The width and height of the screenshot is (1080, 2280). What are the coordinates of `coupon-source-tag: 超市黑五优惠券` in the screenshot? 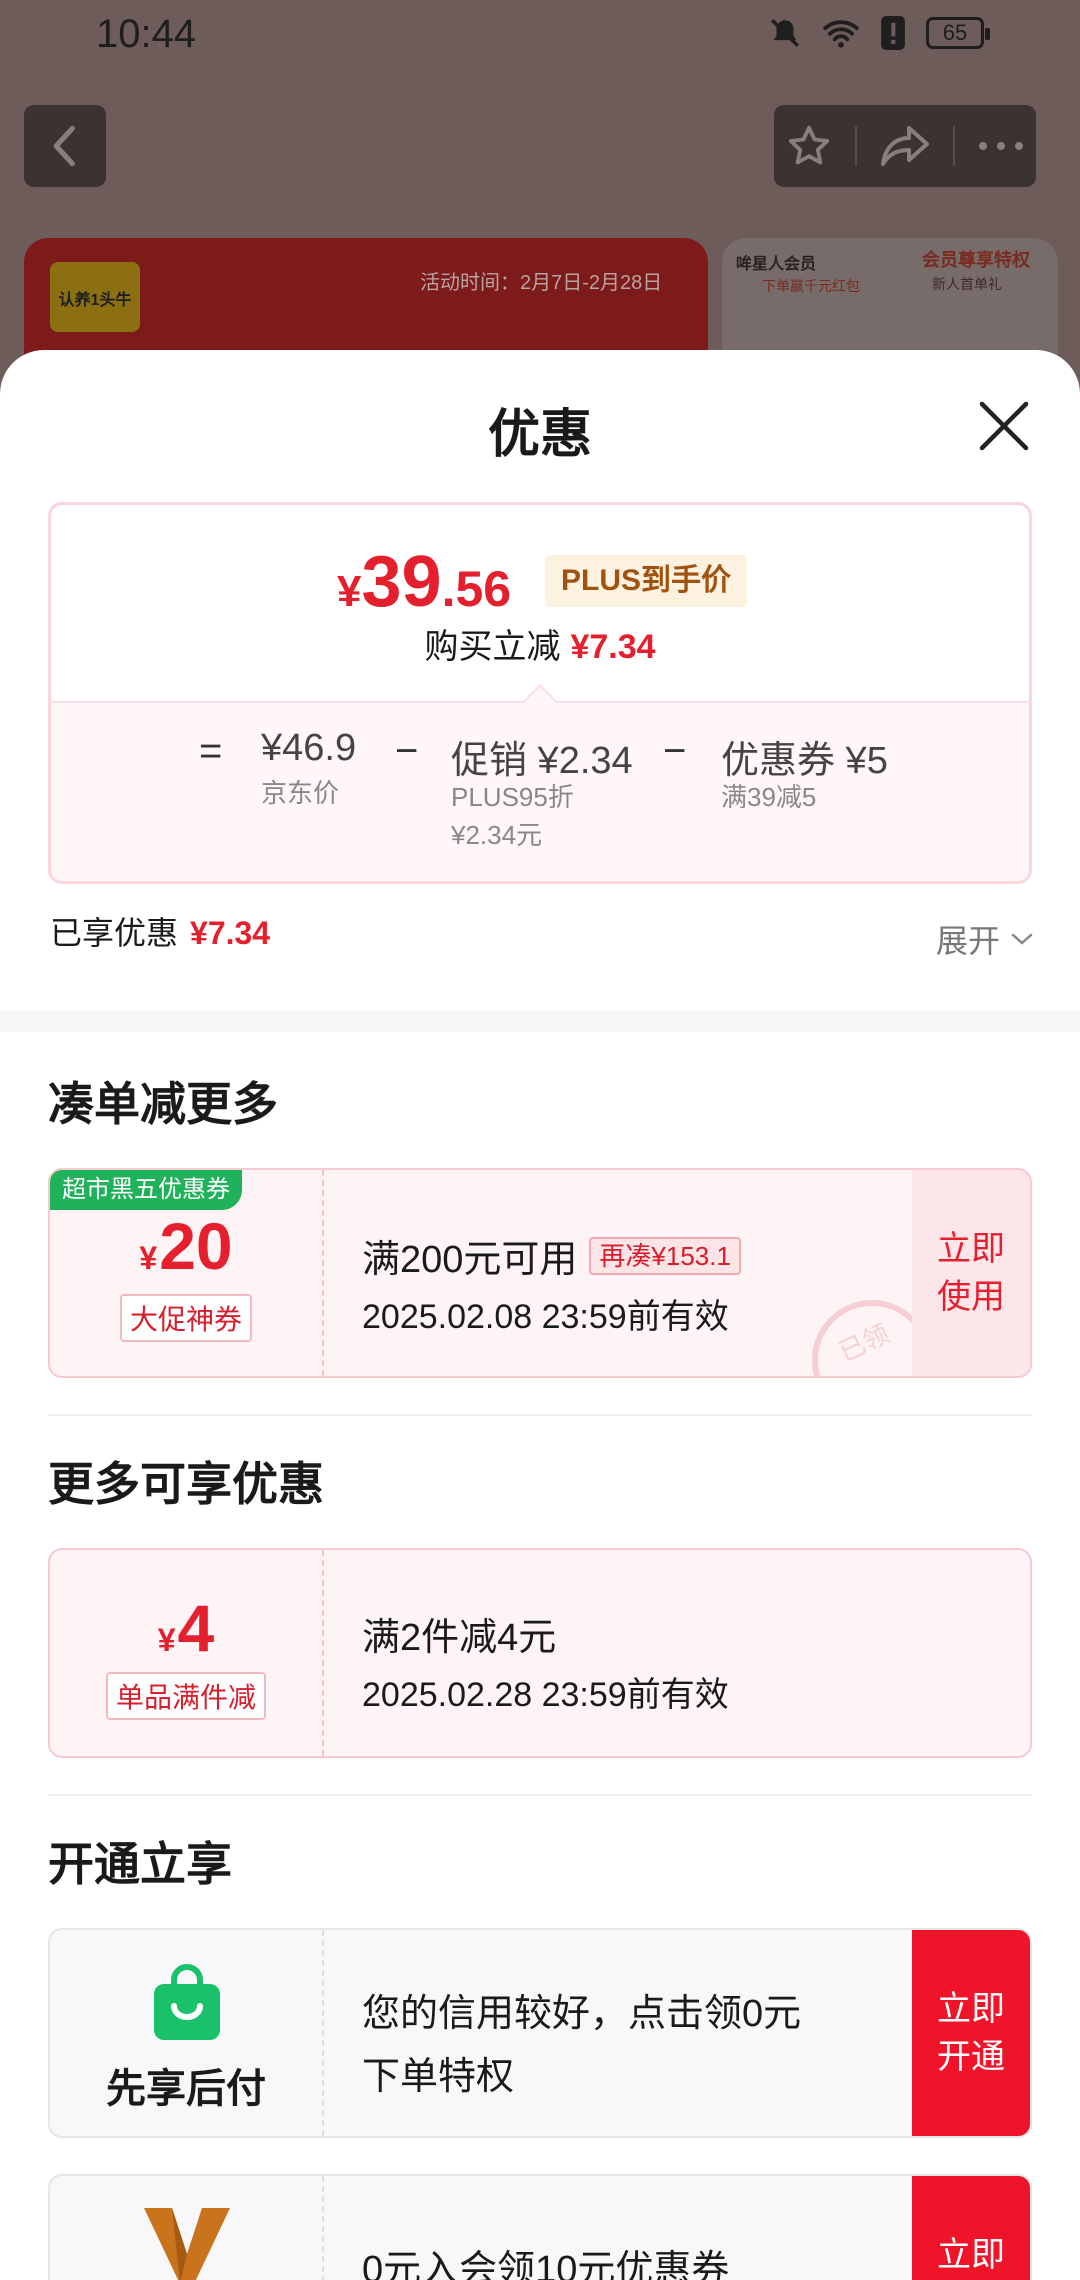 It's located at (146, 1190).